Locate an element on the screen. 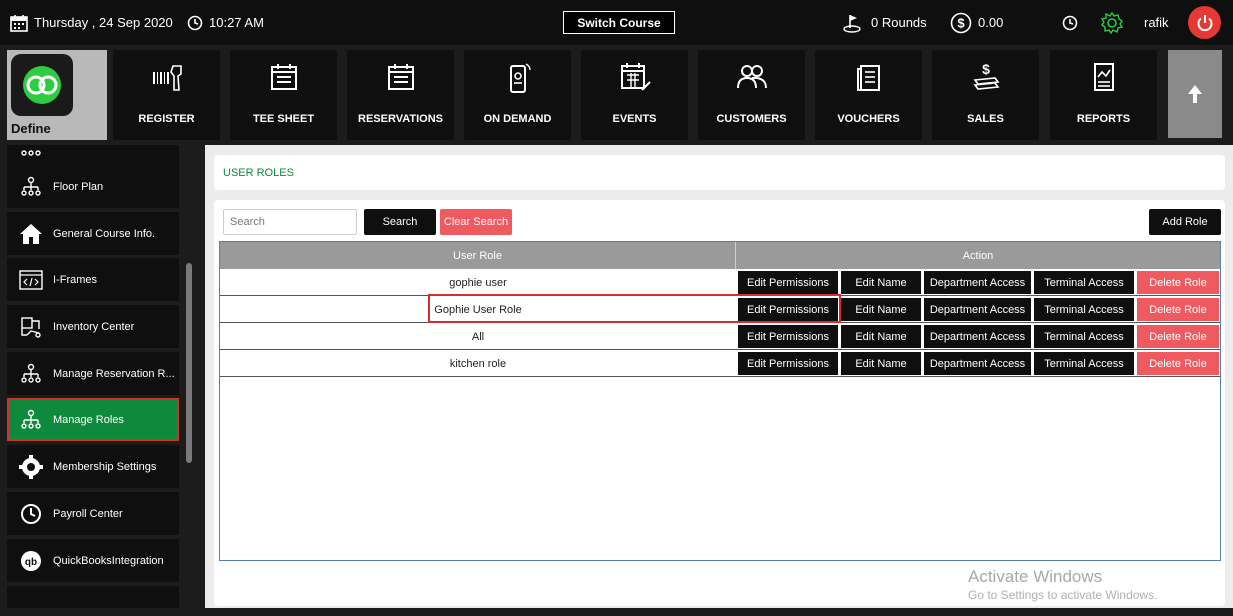 The image size is (1233, 616). sidebar-item-floor-plan: Floor Plan is located at coordinates (93, 186).